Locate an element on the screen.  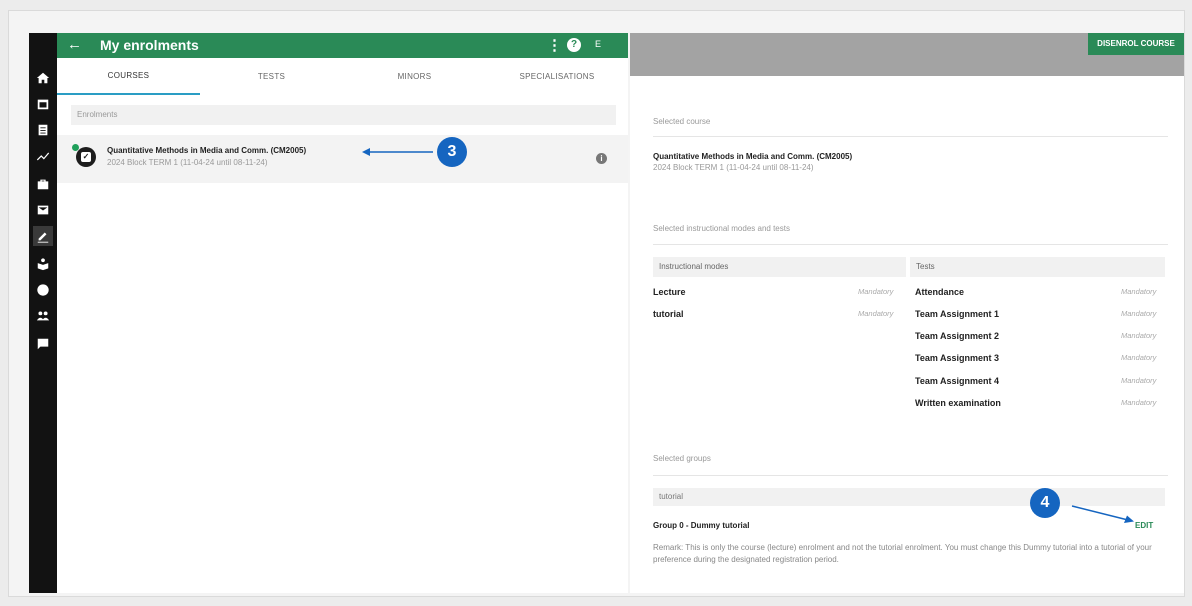
test-row: Attendance Mandatory is located at coordinates (1040, 295).